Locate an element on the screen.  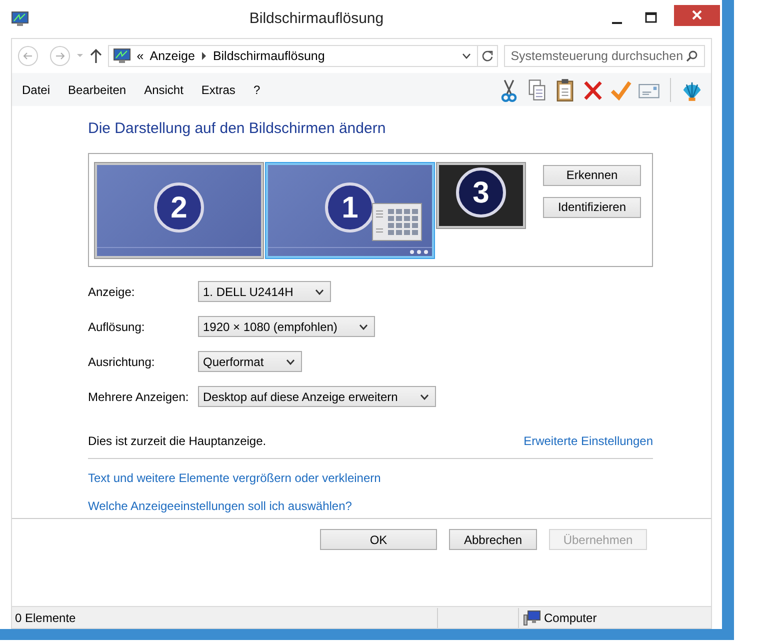
computer-icon is located at coordinates (532, 618).